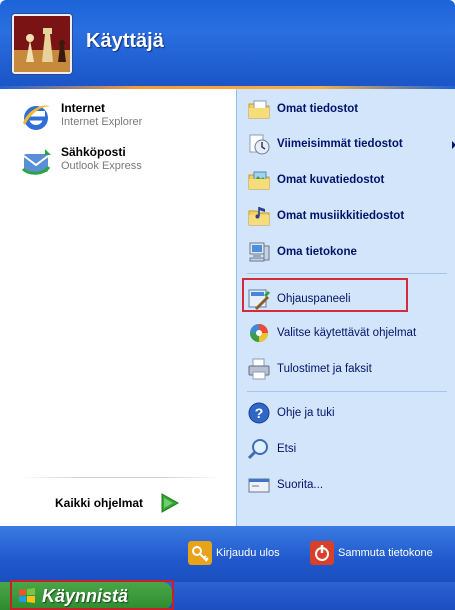 This screenshot has width=455, height=610. What do you see at coordinates (317, 252) in the screenshot?
I see `right-item-label: Oma tietokone` at bounding box center [317, 252].